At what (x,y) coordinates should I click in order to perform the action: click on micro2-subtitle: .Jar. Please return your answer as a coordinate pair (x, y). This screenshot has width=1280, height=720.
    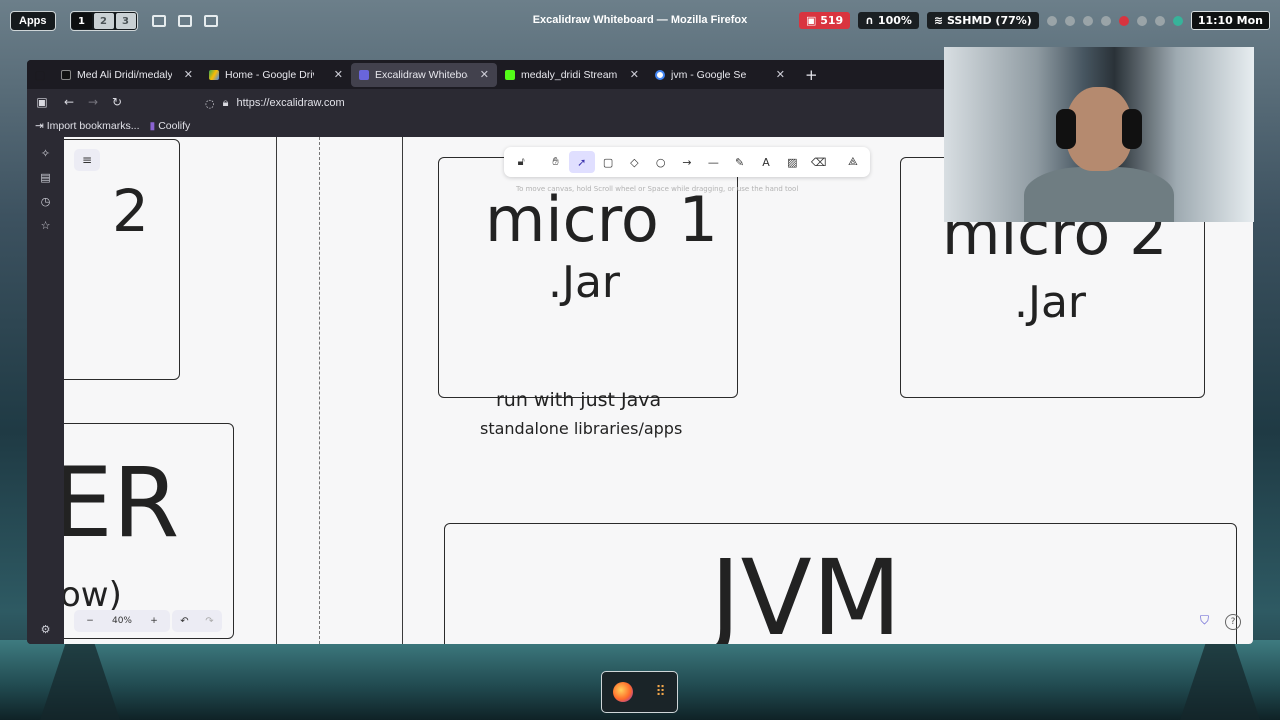
    Looking at the image, I should click on (1050, 302).